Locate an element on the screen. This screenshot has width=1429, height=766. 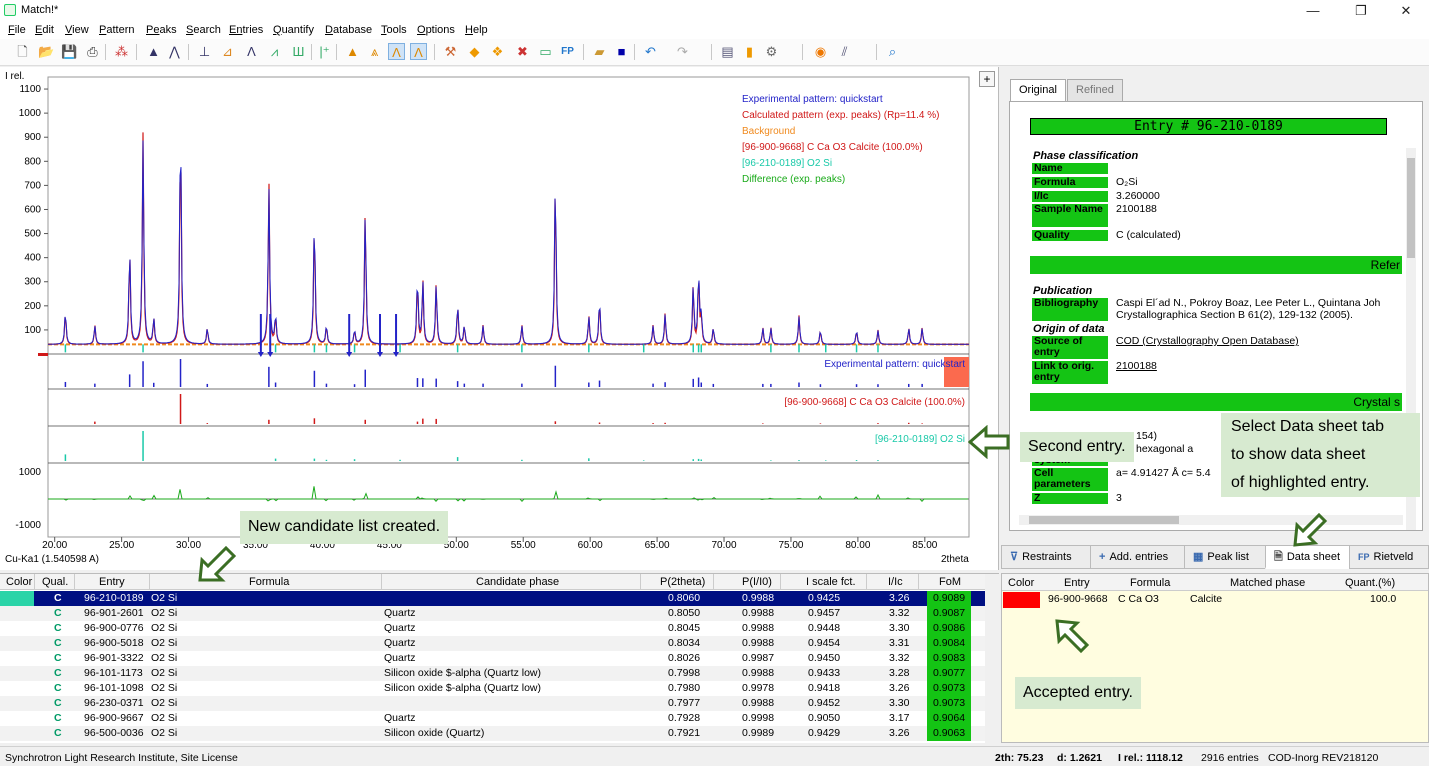
add-peak-icon: |⁺ is located at coordinates (324, 51).